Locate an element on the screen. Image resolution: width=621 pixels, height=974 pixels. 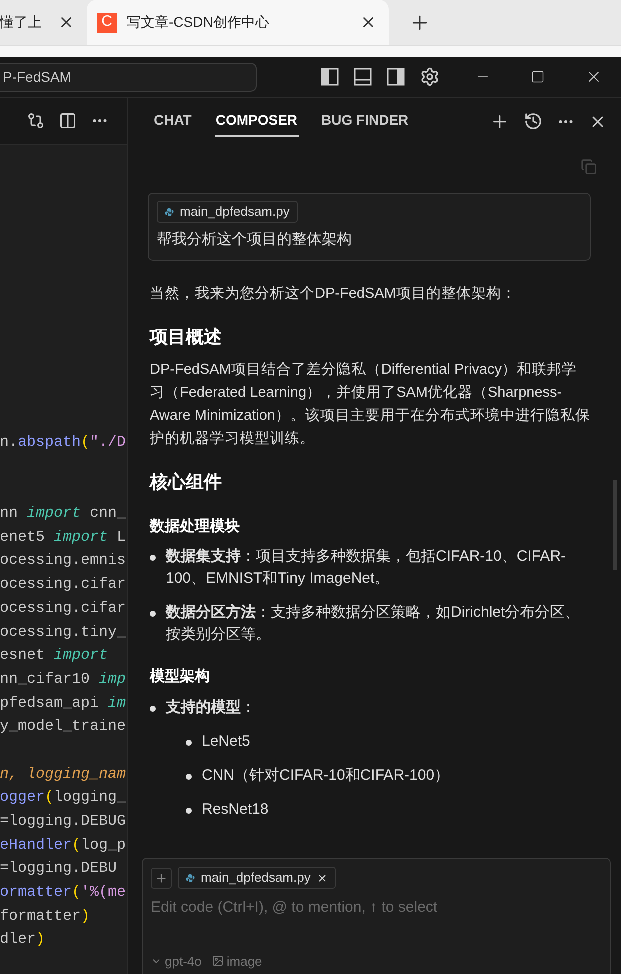
left-sidebar-icon is located at coordinates (330, 77).